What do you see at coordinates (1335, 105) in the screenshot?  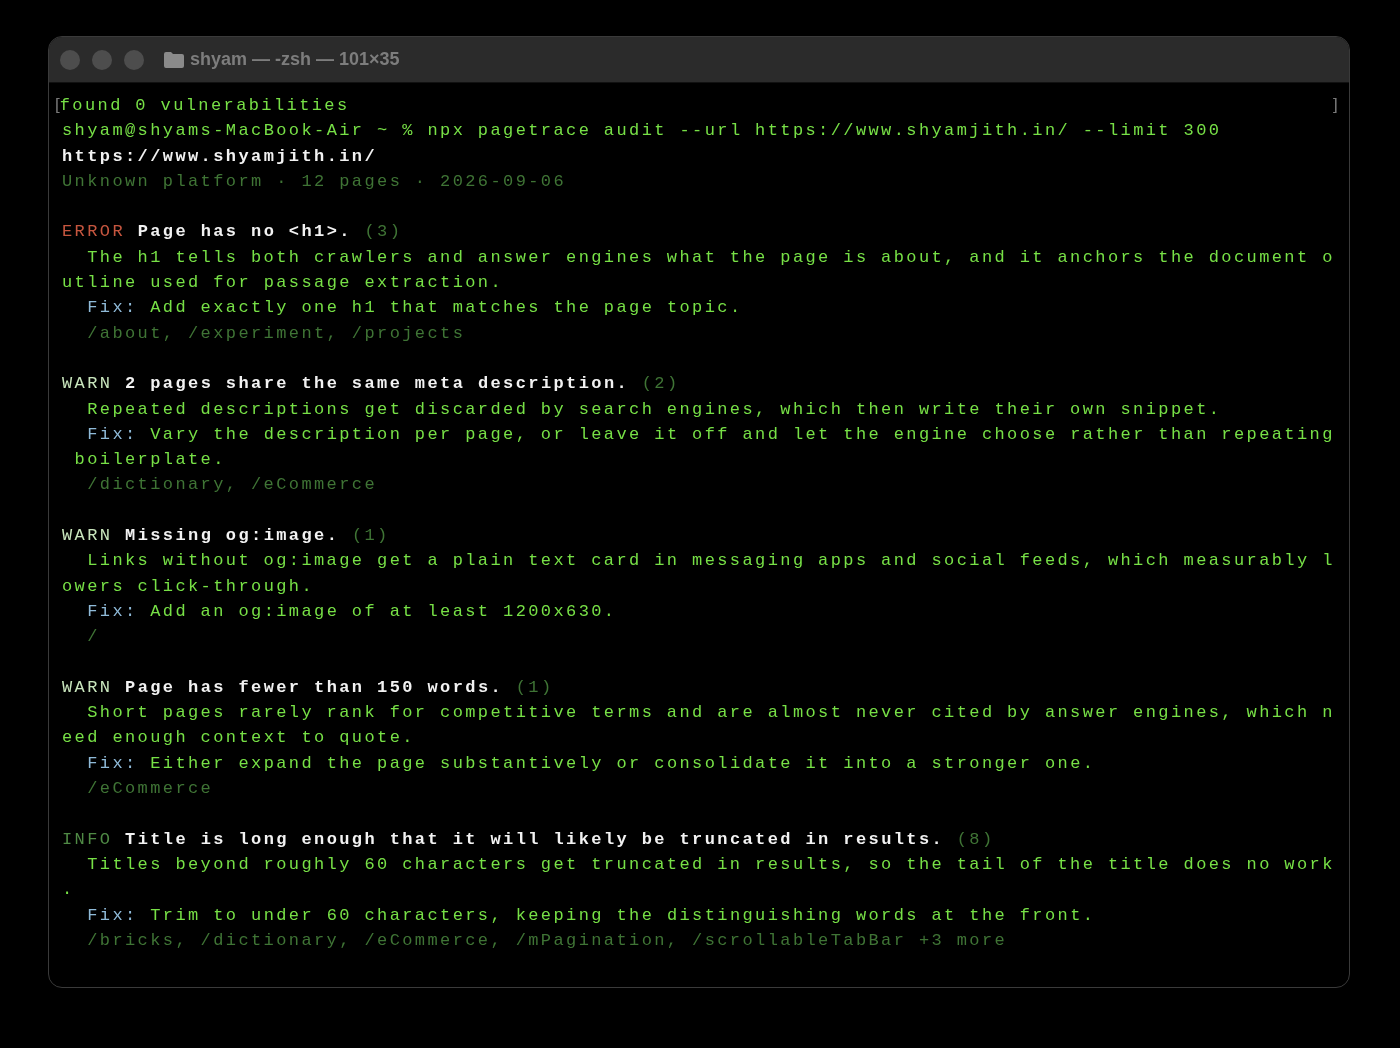 I see `prompt-mark: ]` at bounding box center [1335, 105].